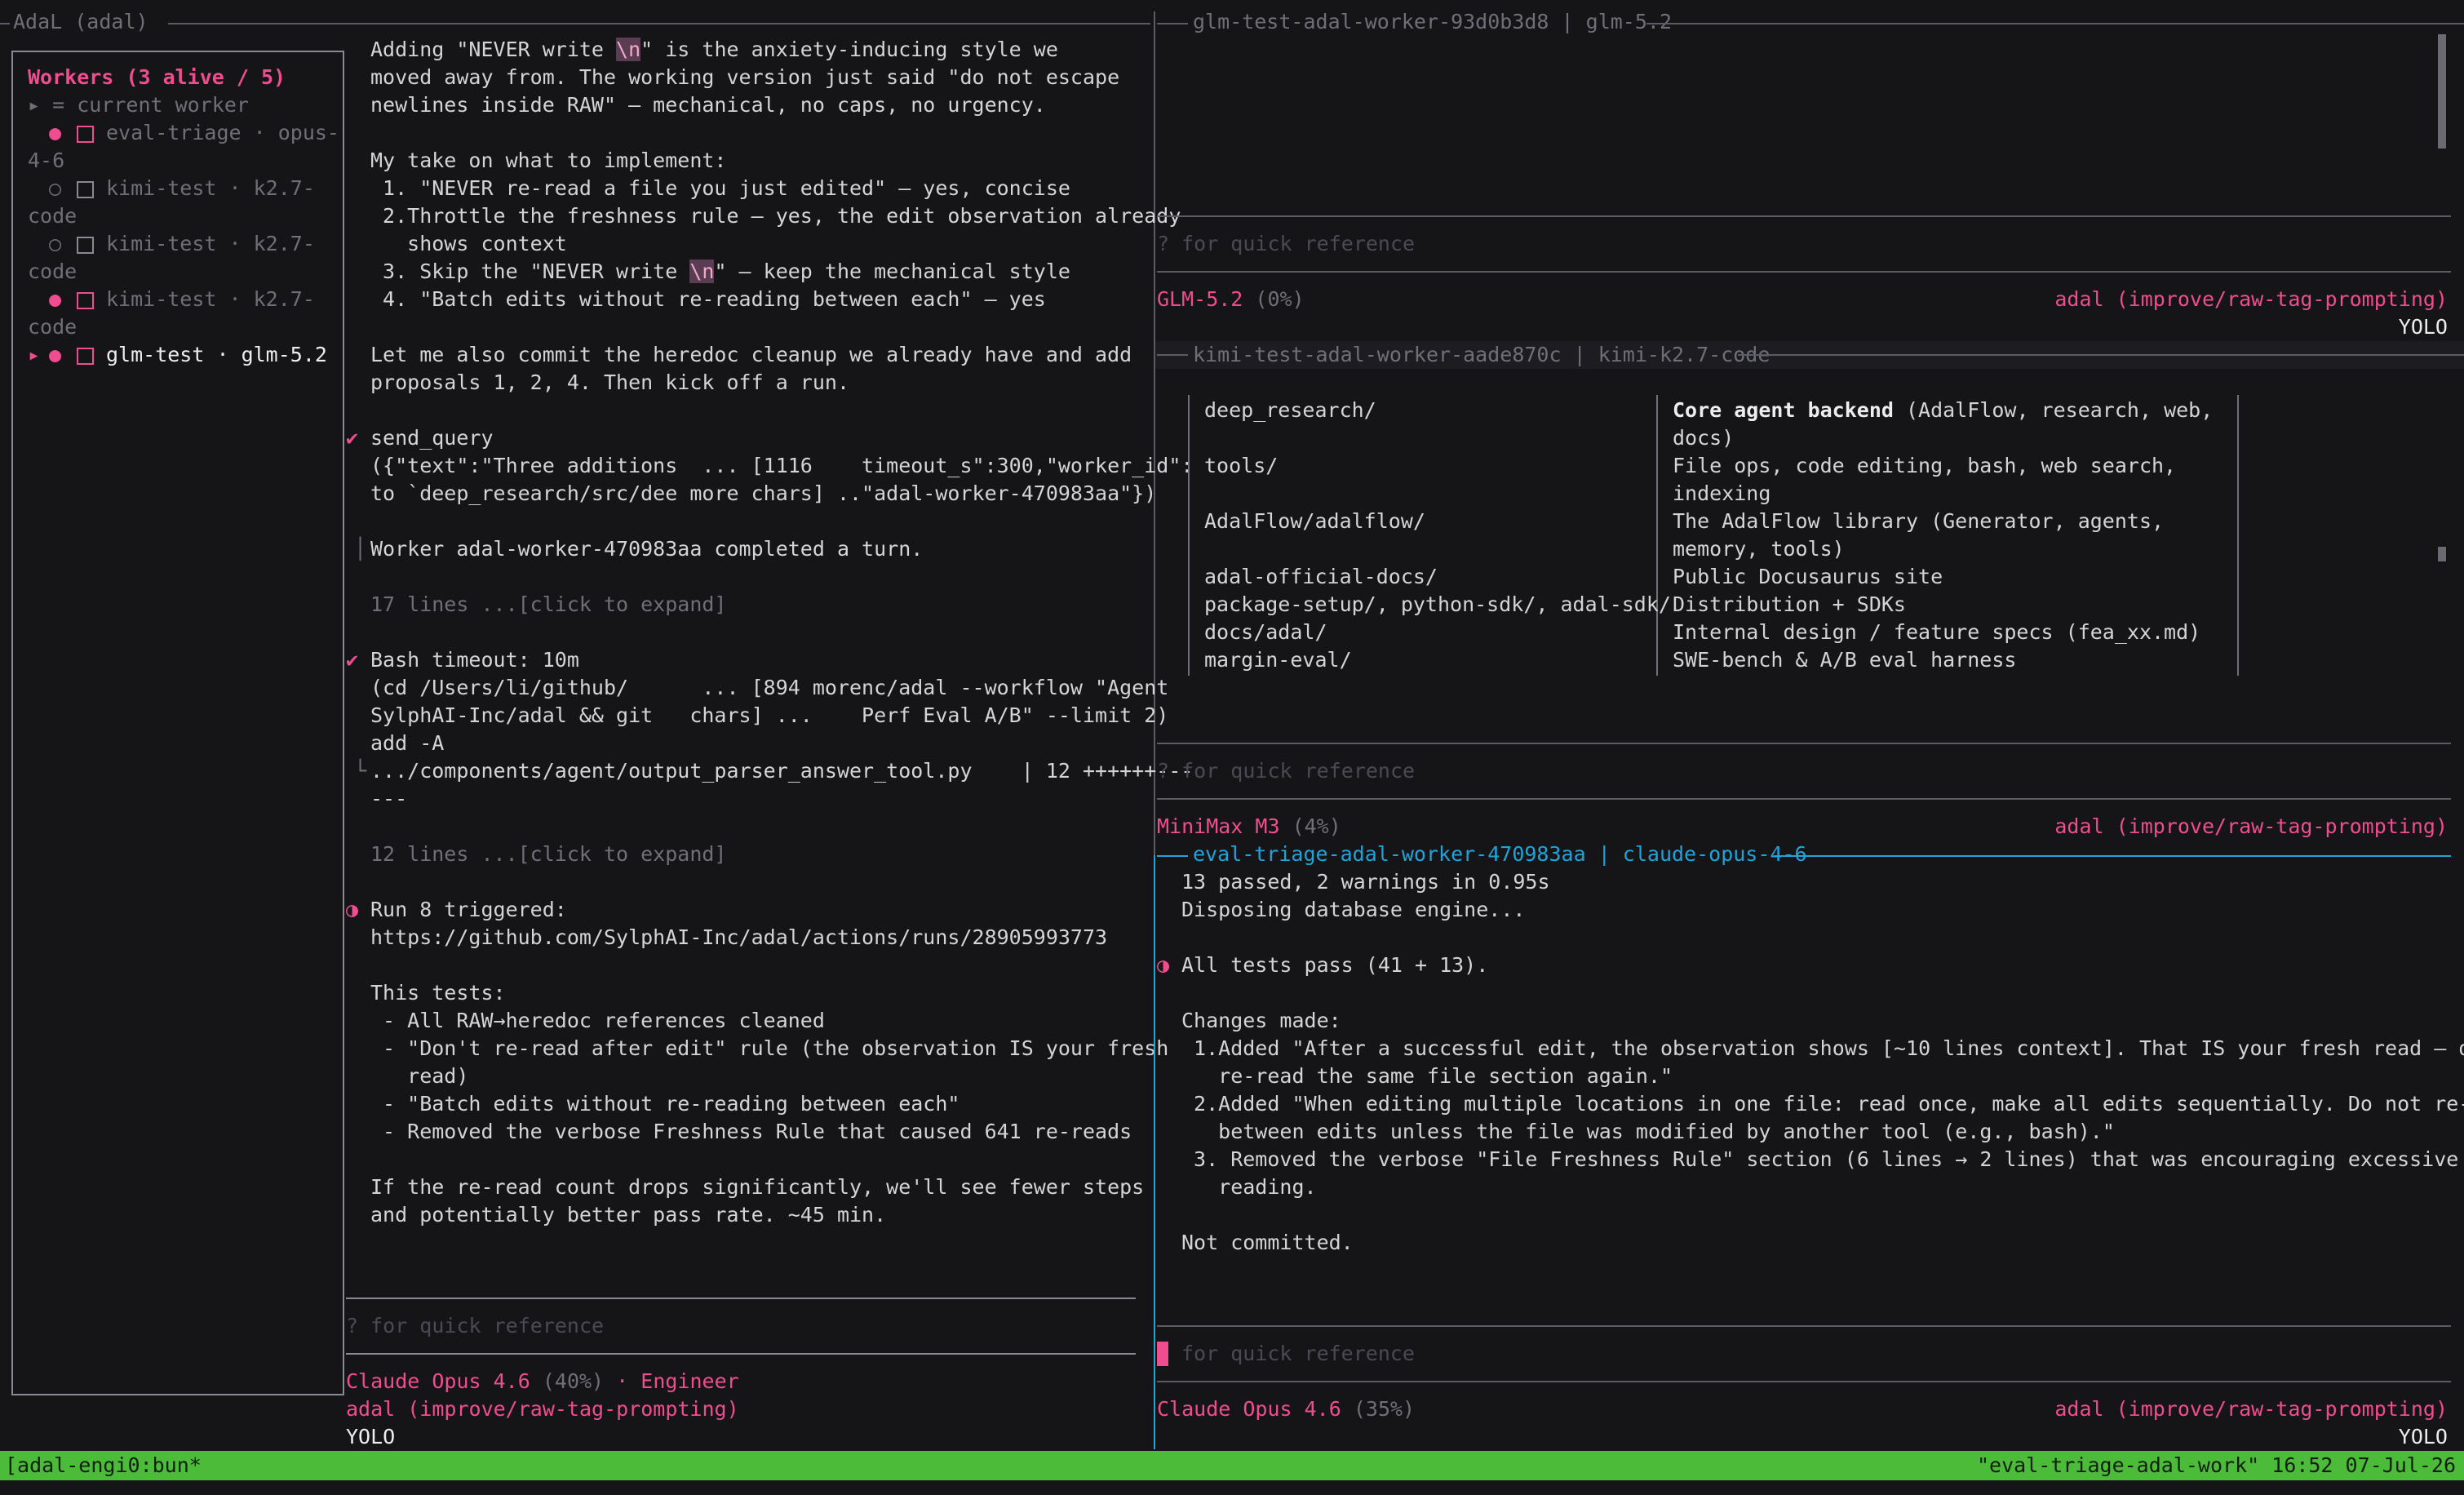  What do you see at coordinates (1808, 576) in the screenshot?
I see `table-cell-desc: Public Docusaurus site` at bounding box center [1808, 576].